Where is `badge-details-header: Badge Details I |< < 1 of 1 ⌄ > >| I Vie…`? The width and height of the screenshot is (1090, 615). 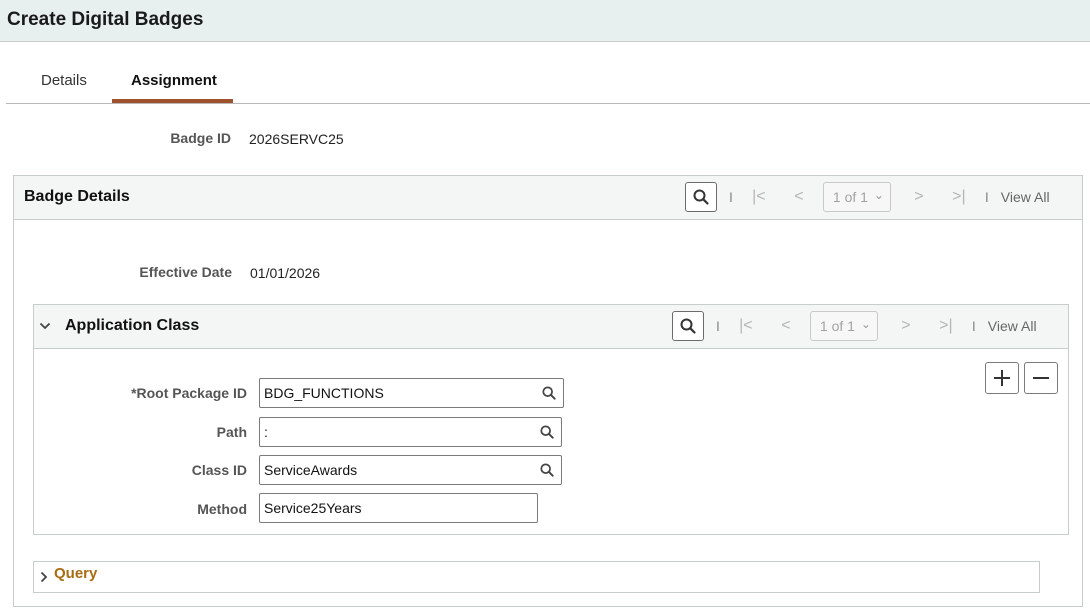 badge-details-header: Badge Details I |< < 1 of 1 ⌄ > >| I Vie… is located at coordinates (548, 198).